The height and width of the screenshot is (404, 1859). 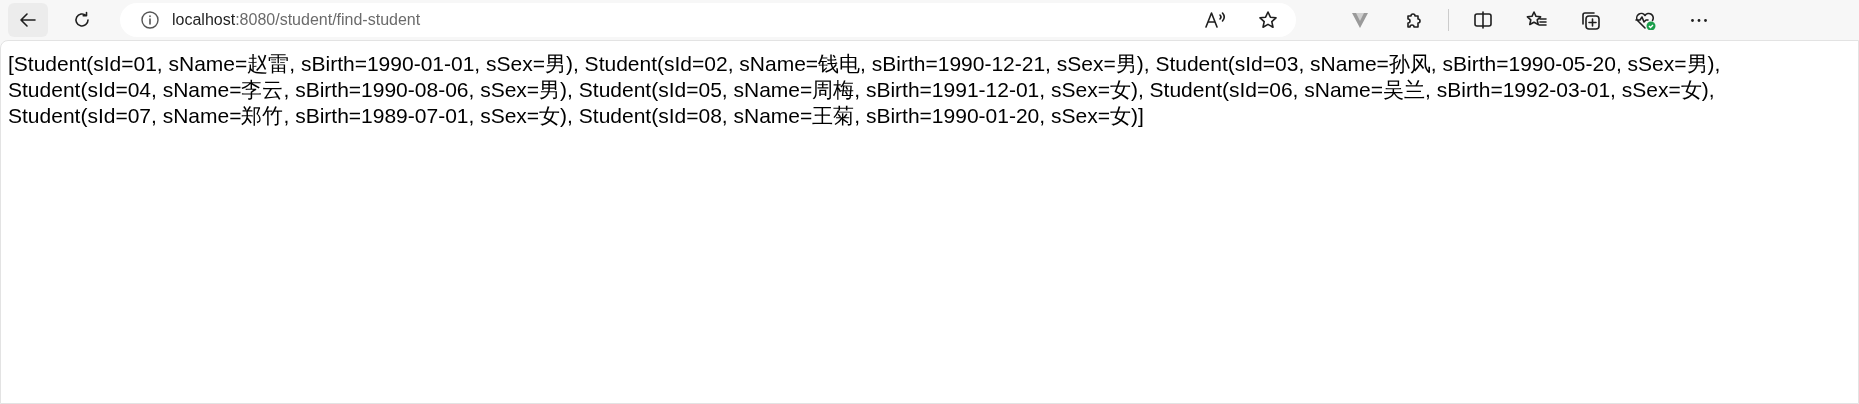 What do you see at coordinates (1216, 20) in the screenshot?
I see `read-aloud-icon` at bounding box center [1216, 20].